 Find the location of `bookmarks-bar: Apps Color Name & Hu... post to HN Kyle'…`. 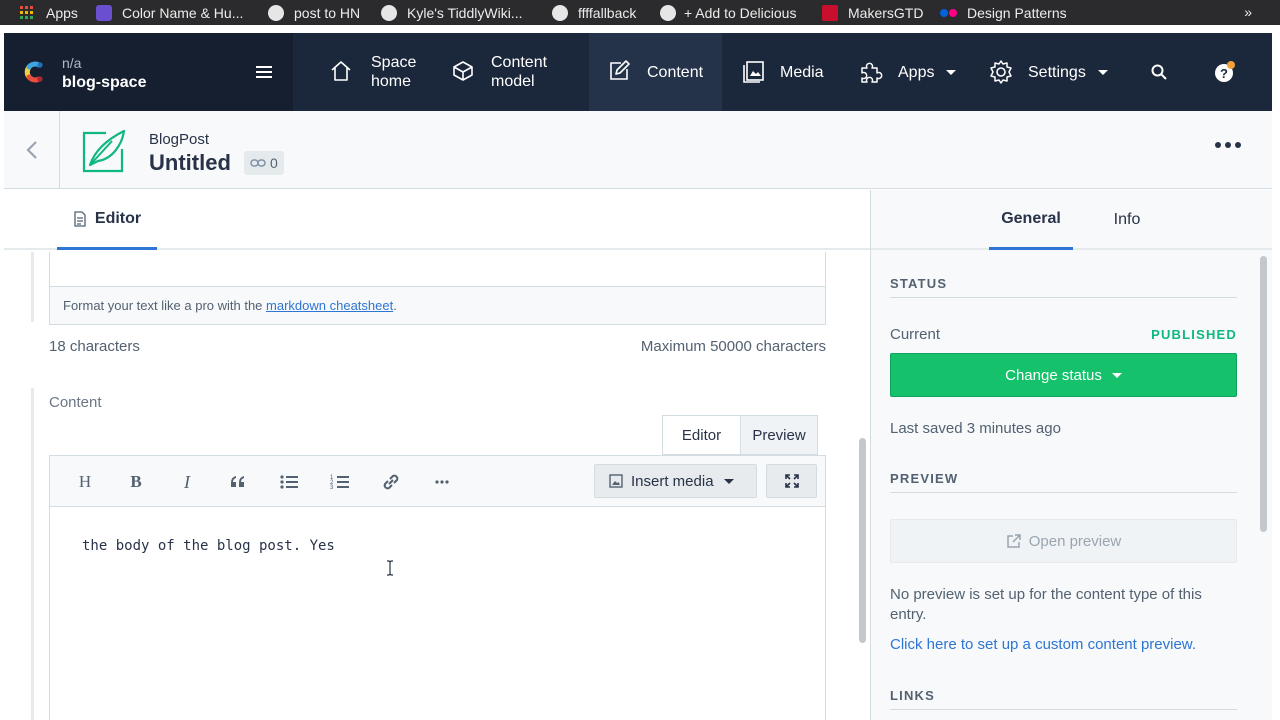

bookmarks-bar: Apps Color Name & Hu... post to HN Kyle'… is located at coordinates (640, 12).